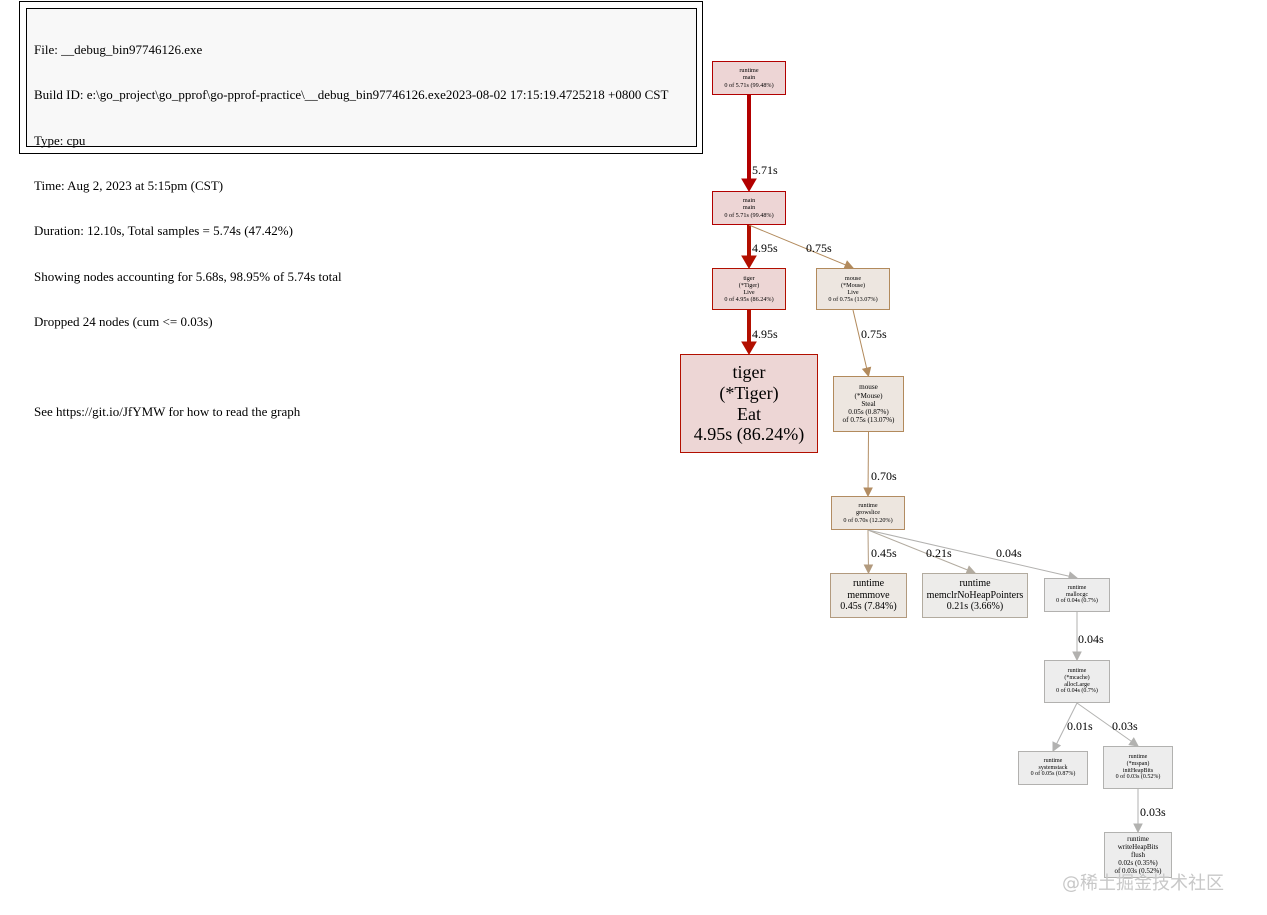 The width and height of the screenshot is (1267, 915). Describe the element at coordinates (1077, 677) in the screenshot. I see `node-line: (*mcache)` at that location.